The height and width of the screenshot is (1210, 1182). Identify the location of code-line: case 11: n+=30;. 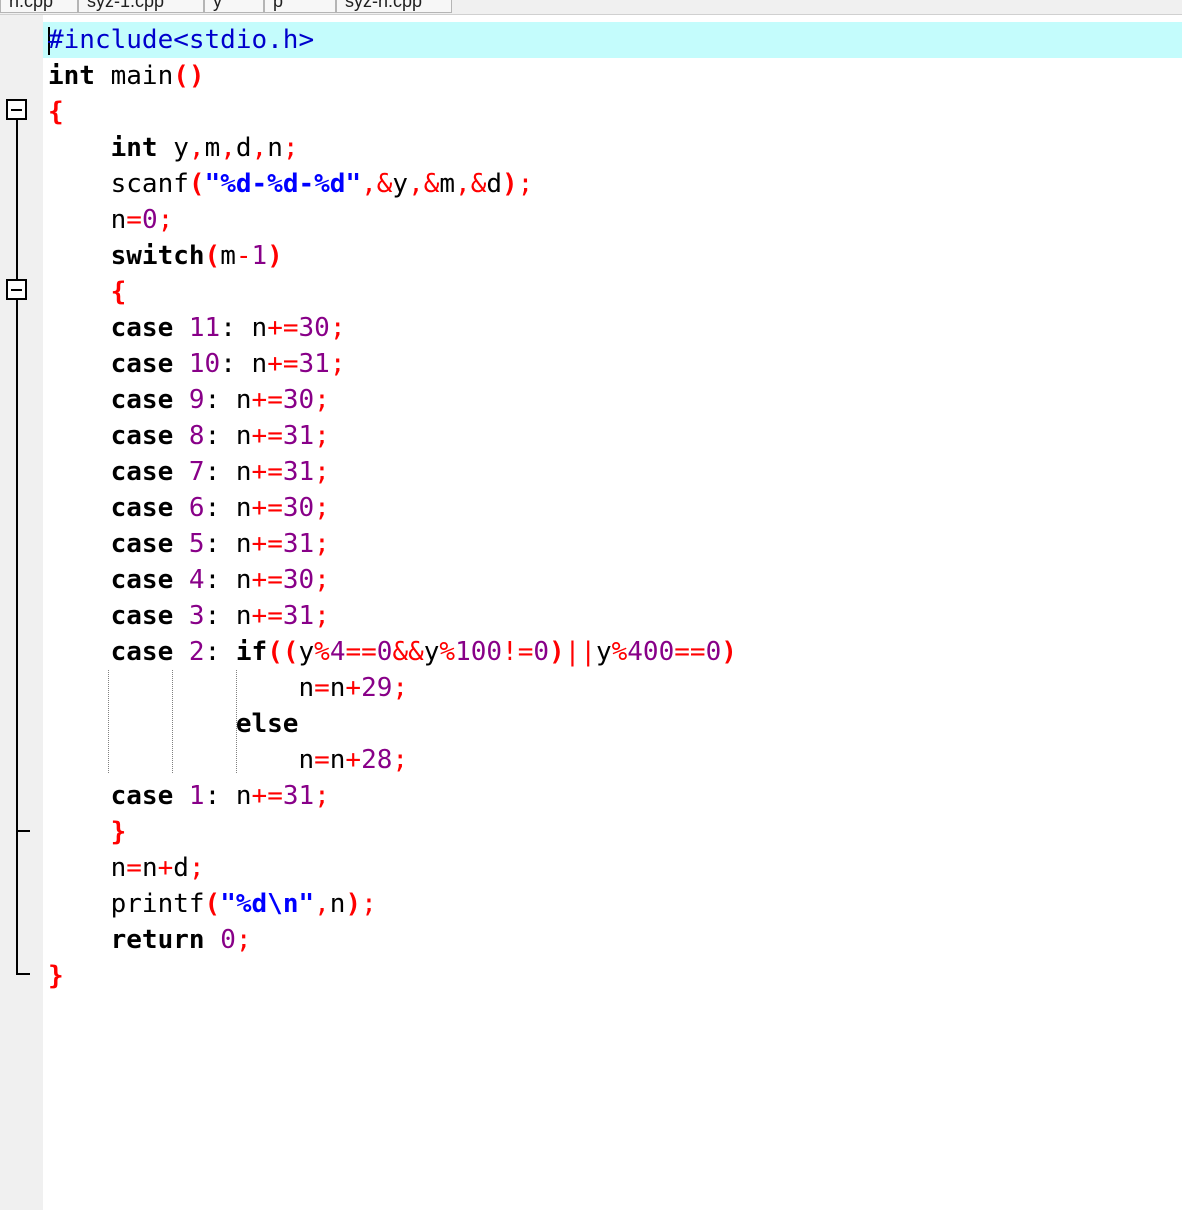
(197, 328).